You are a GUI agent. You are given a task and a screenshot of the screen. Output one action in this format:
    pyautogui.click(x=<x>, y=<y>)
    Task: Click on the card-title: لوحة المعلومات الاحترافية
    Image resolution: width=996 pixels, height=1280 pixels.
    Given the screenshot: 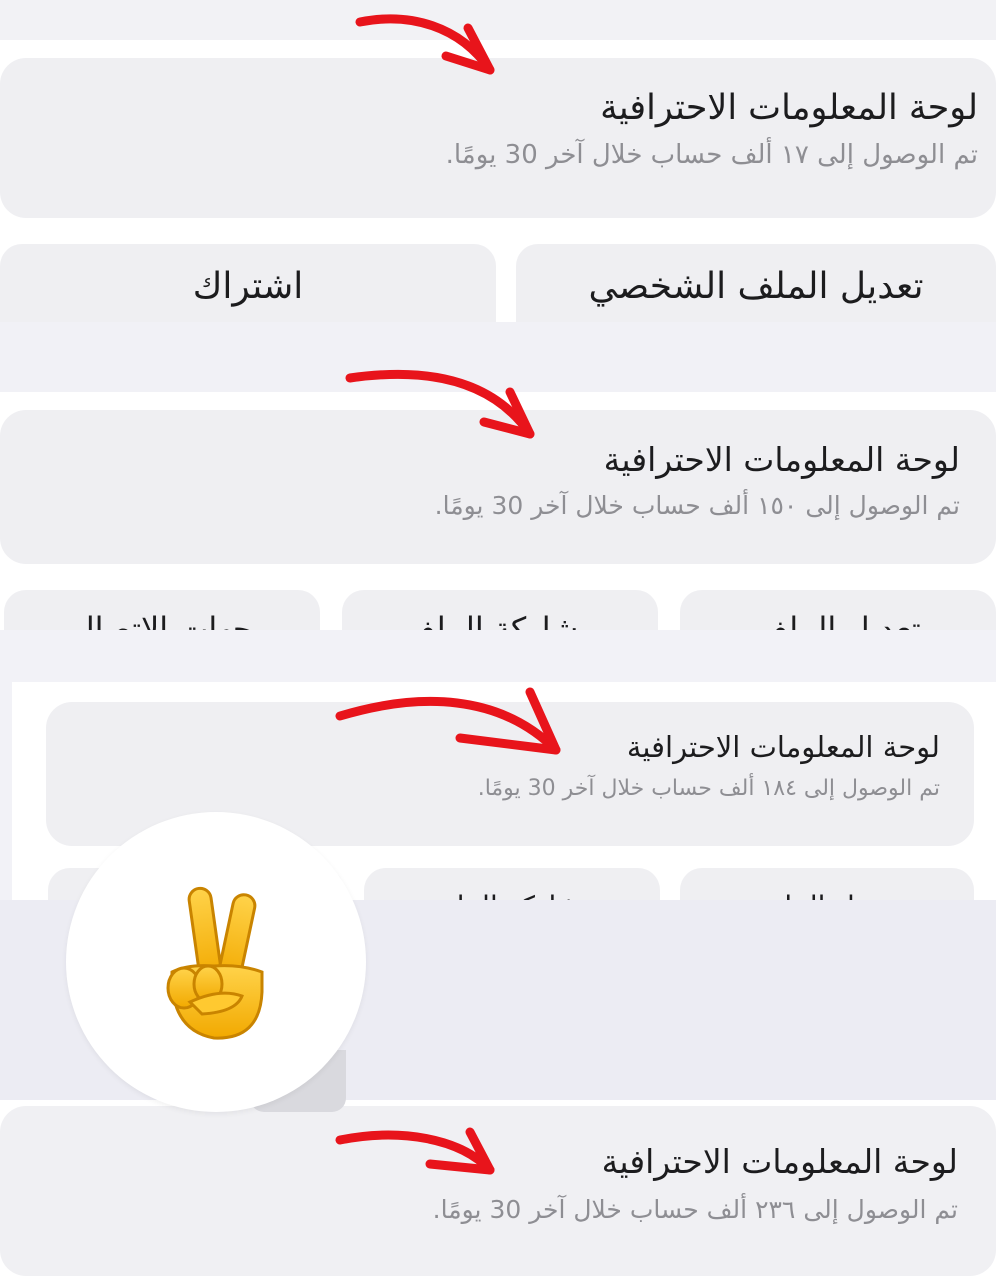 What is the action you would take?
    pyautogui.click(x=789, y=108)
    